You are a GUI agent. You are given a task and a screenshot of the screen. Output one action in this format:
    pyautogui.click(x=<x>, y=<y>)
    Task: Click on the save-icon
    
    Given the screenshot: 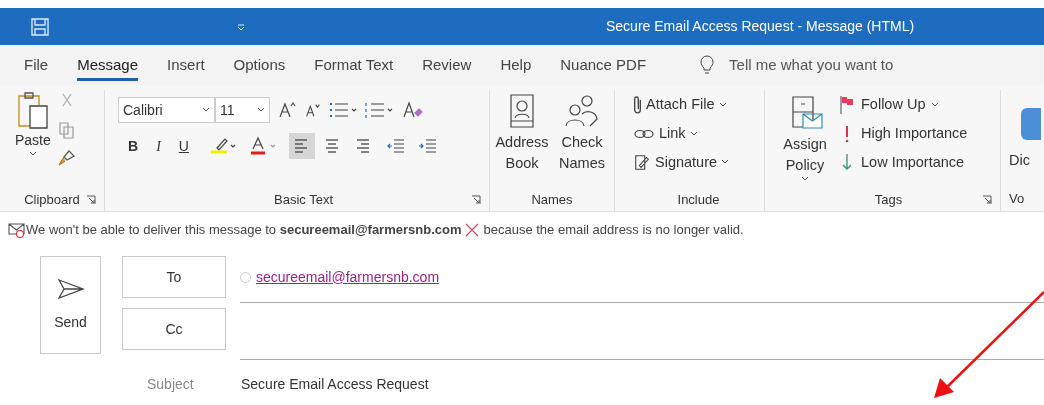 What is the action you would take?
    pyautogui.click(x=40, y=26)
    